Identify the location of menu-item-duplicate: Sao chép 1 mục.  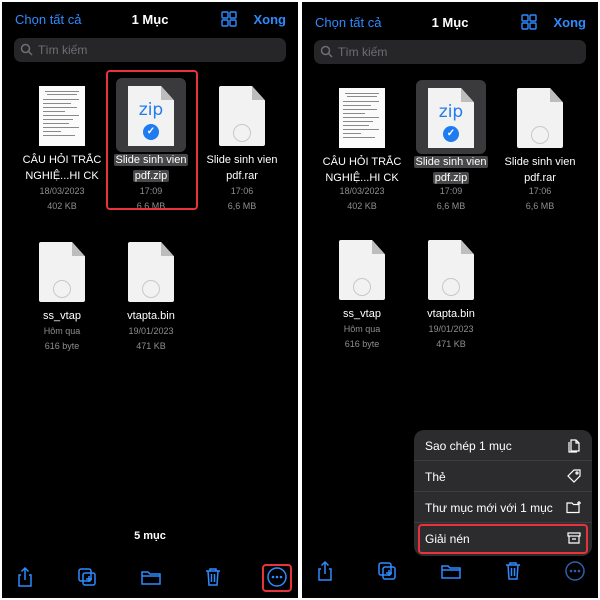
(503, 445).